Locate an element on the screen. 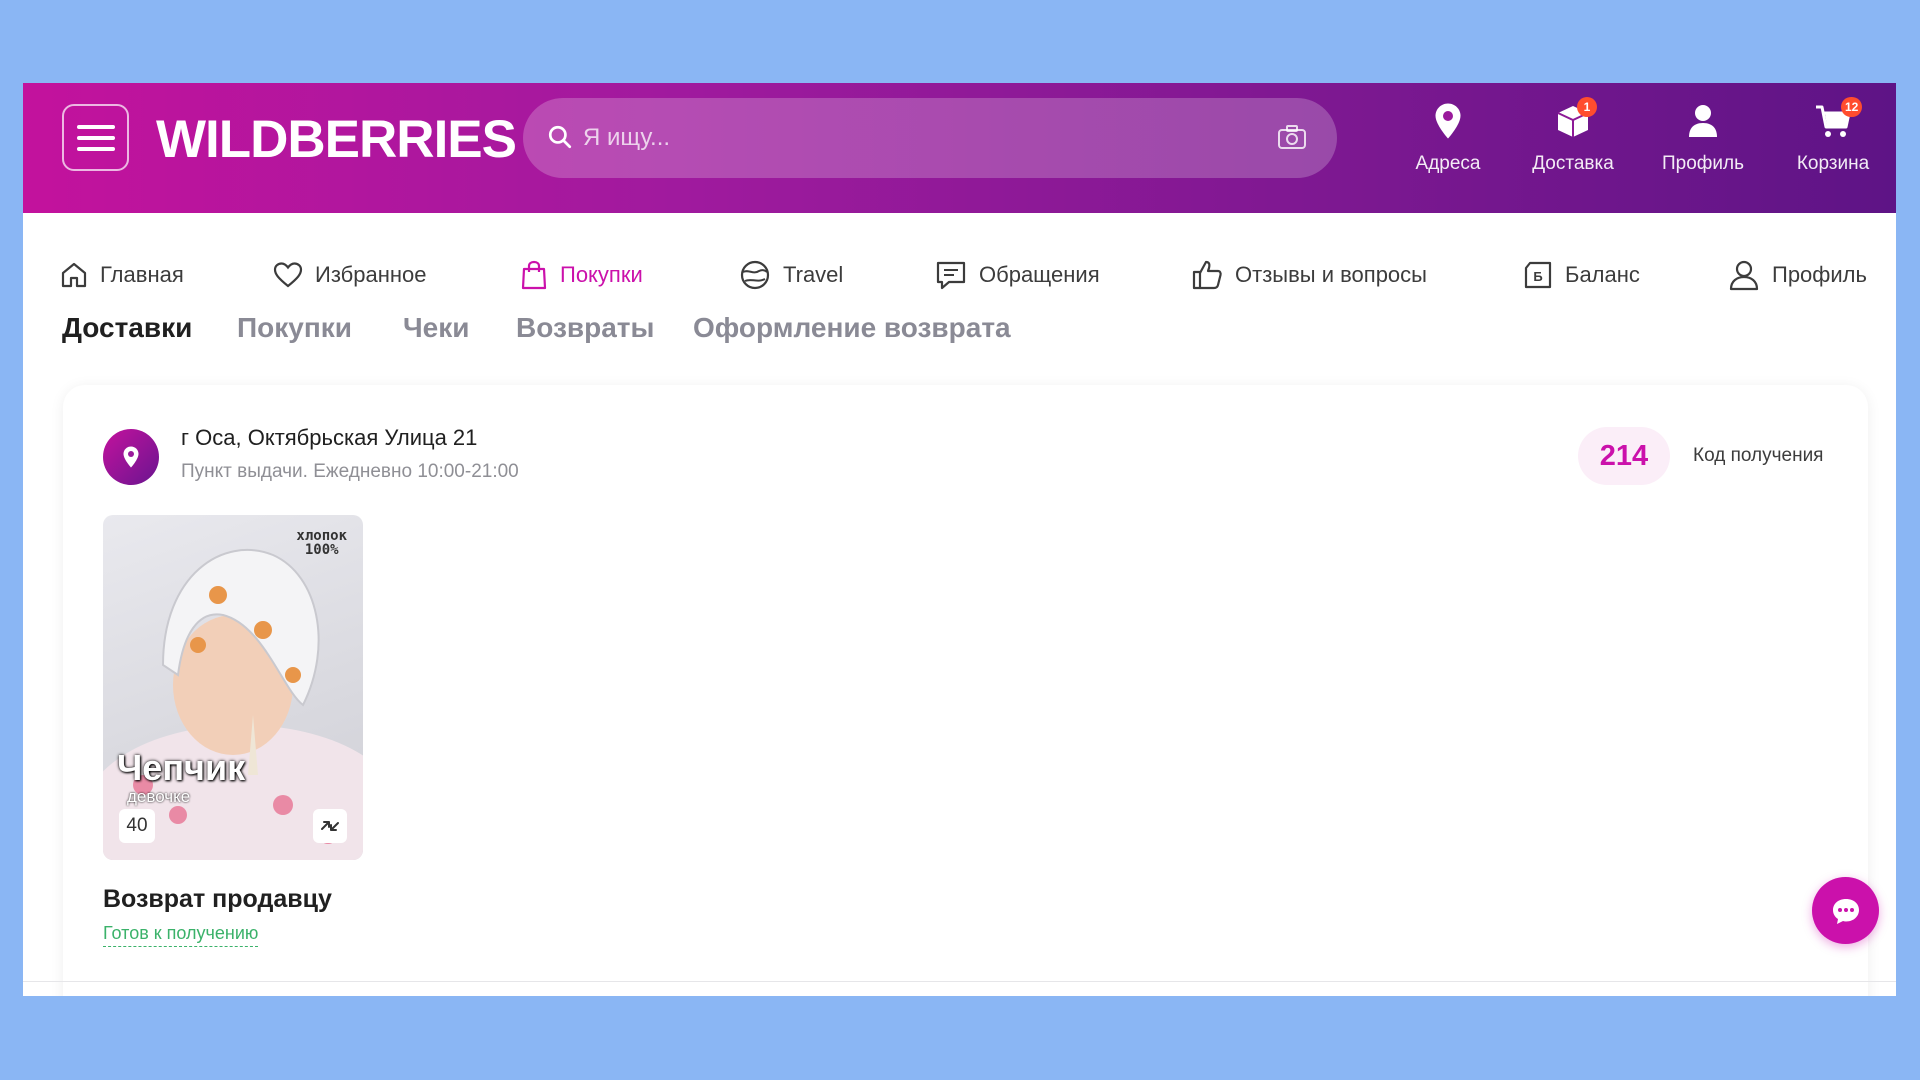 Image resolution: width=1920 pixels, height=1080 pixels. header-nav-label: Профиль is located at coordinates (1703, 163).